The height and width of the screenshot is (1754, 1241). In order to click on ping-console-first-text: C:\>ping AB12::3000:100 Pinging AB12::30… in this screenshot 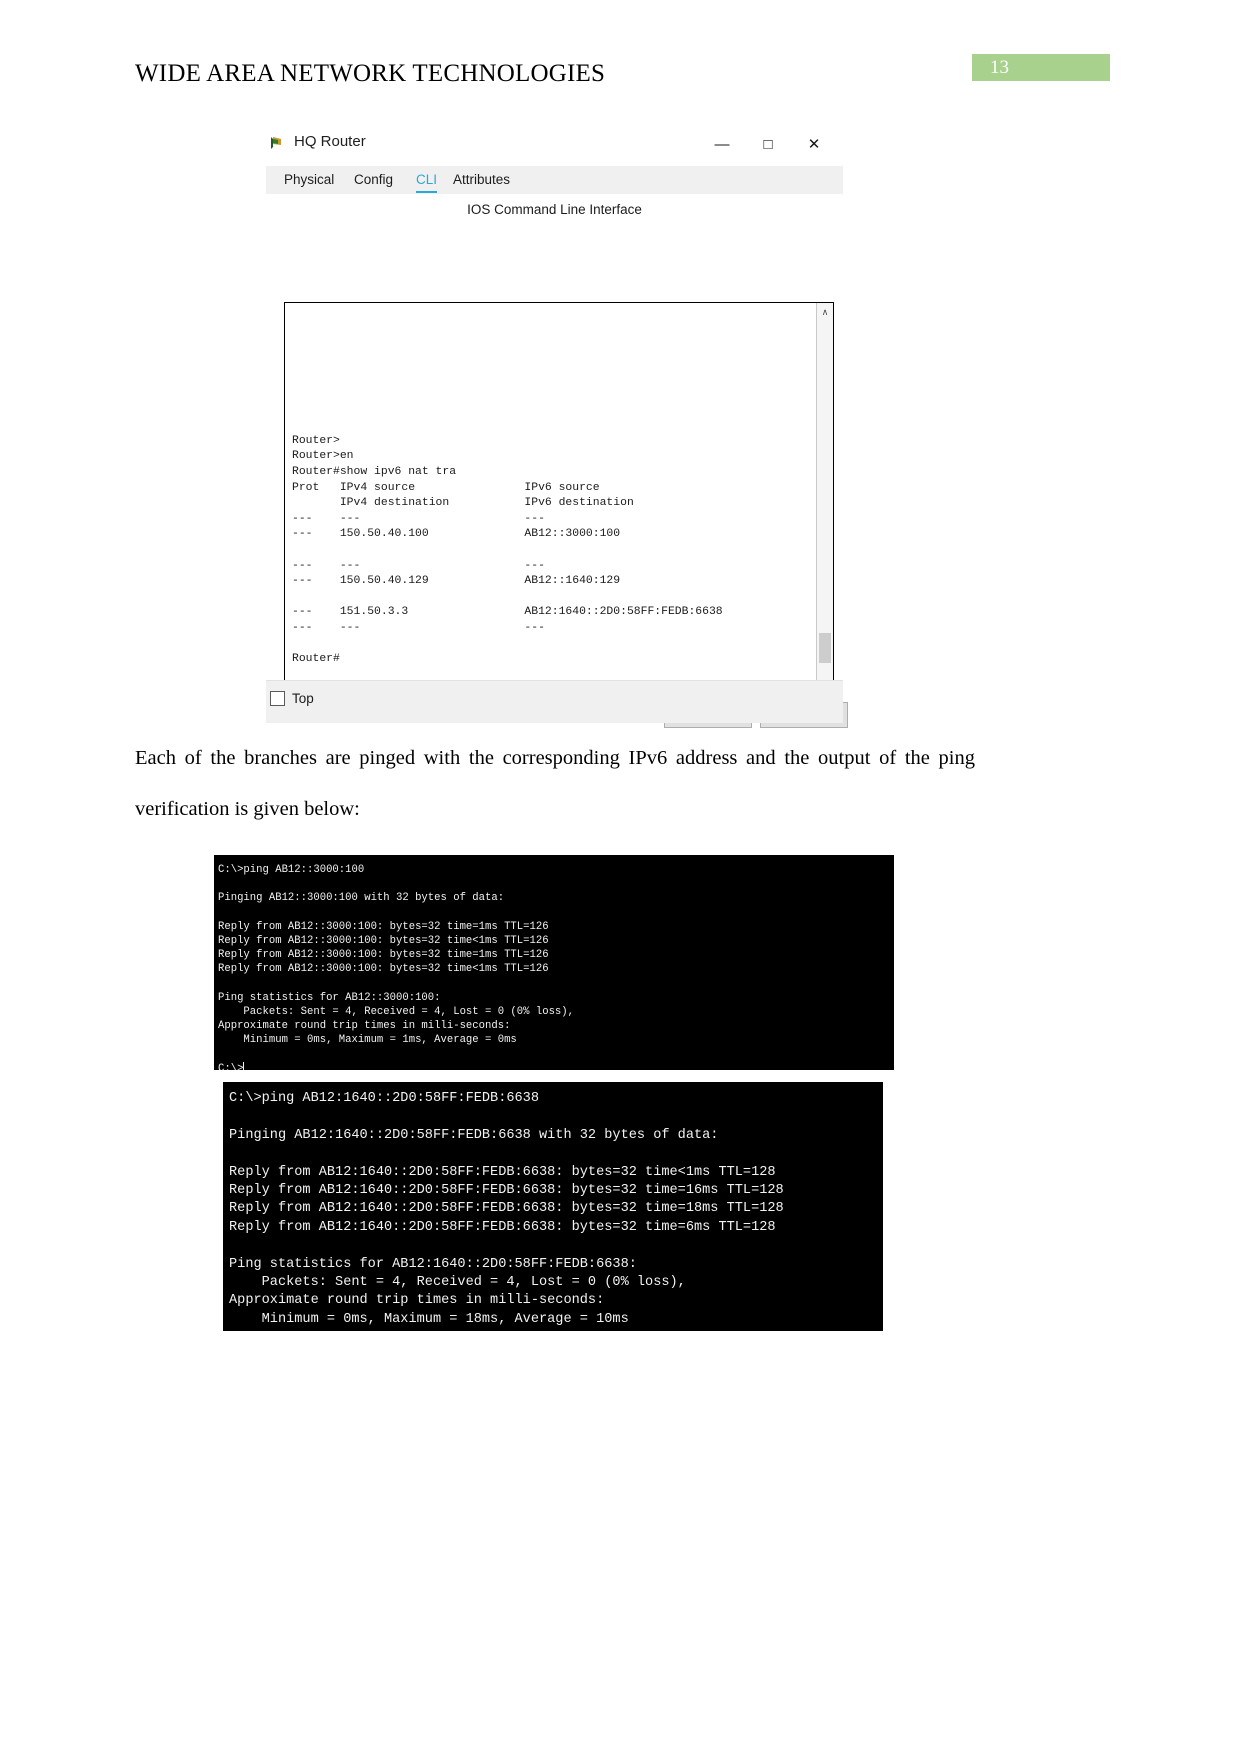, I will do `click(396, 967)`.